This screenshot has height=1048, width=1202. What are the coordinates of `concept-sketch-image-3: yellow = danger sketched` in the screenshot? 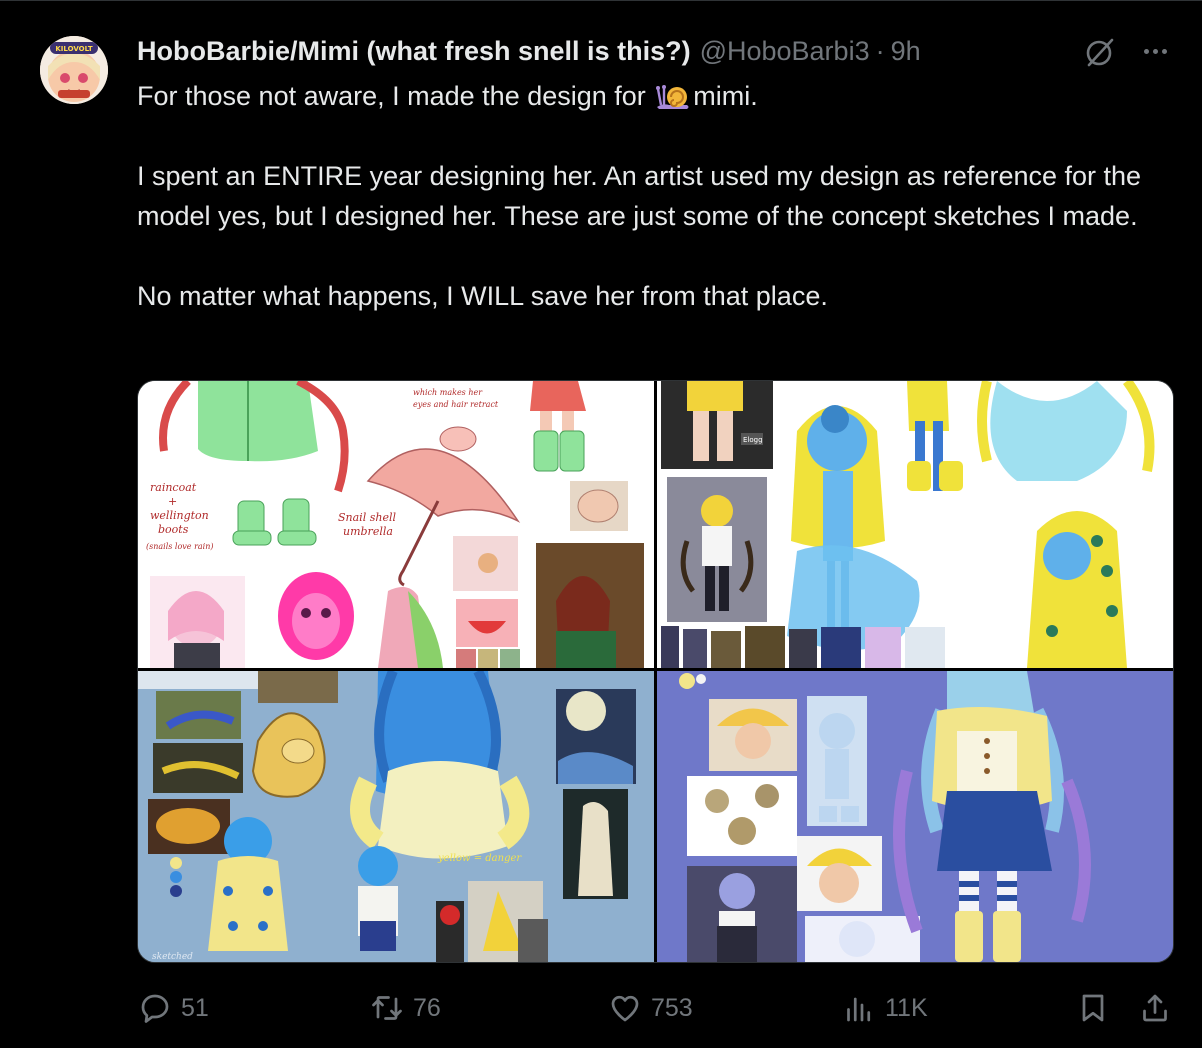 It's located at (396, 816).